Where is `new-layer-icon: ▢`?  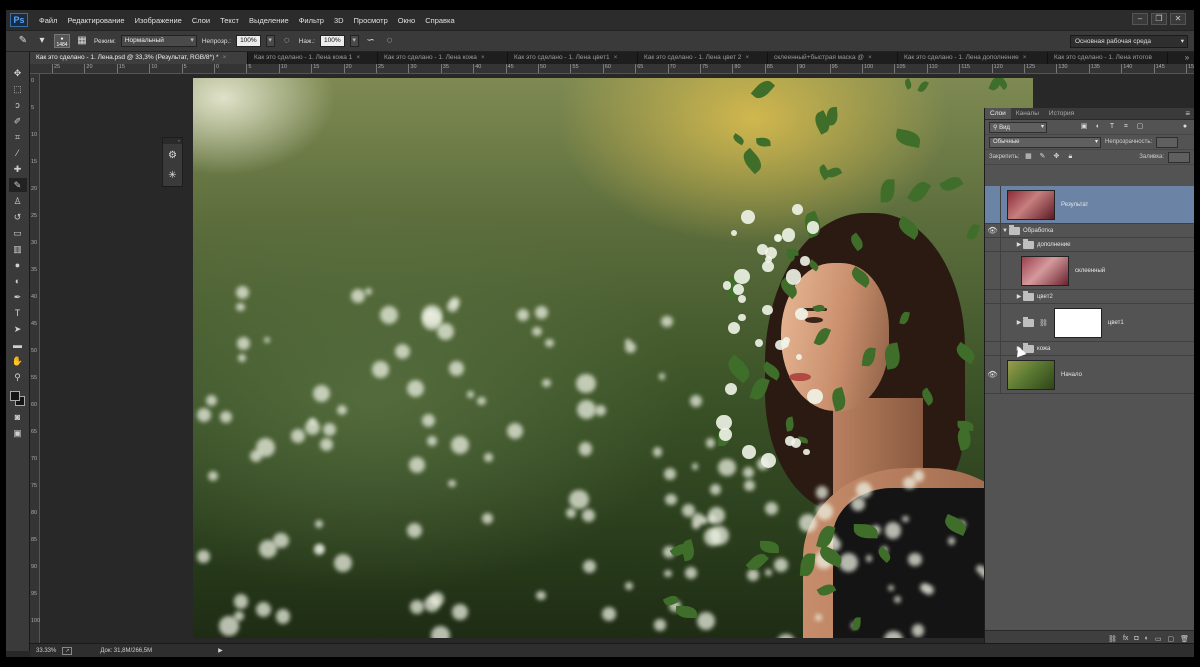
new-layer-icon: ▢ is located at coordinates (1170, 639).